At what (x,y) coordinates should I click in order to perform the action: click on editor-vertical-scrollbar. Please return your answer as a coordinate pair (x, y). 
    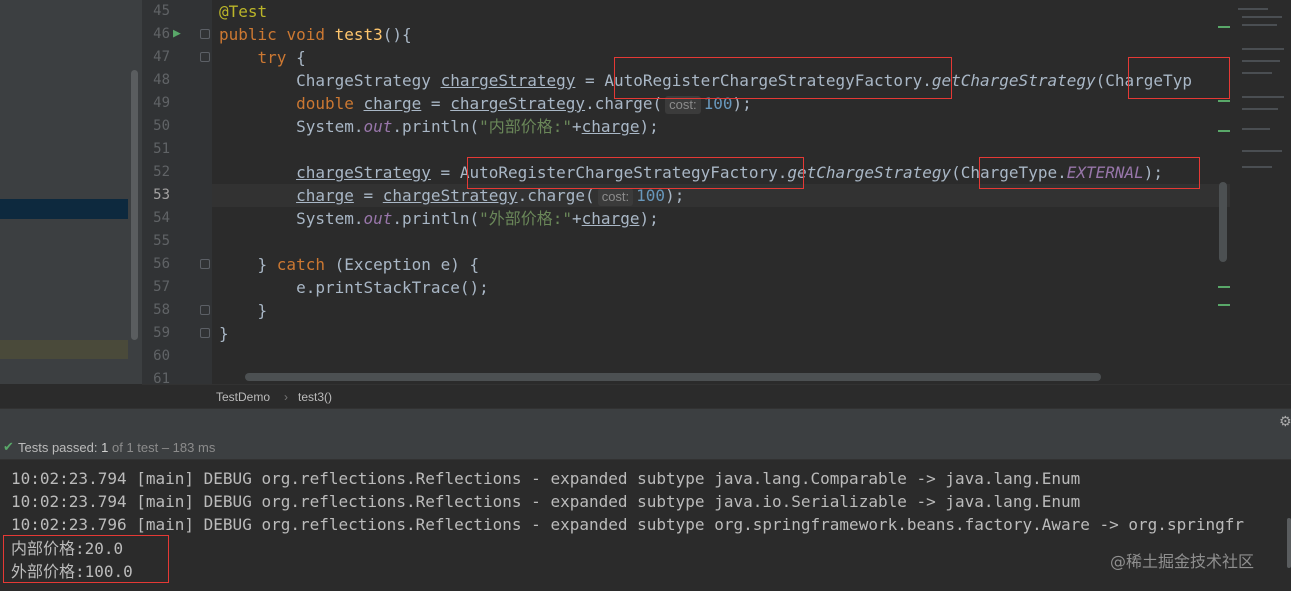
    Looking at the image, I should click on (1223, 222).